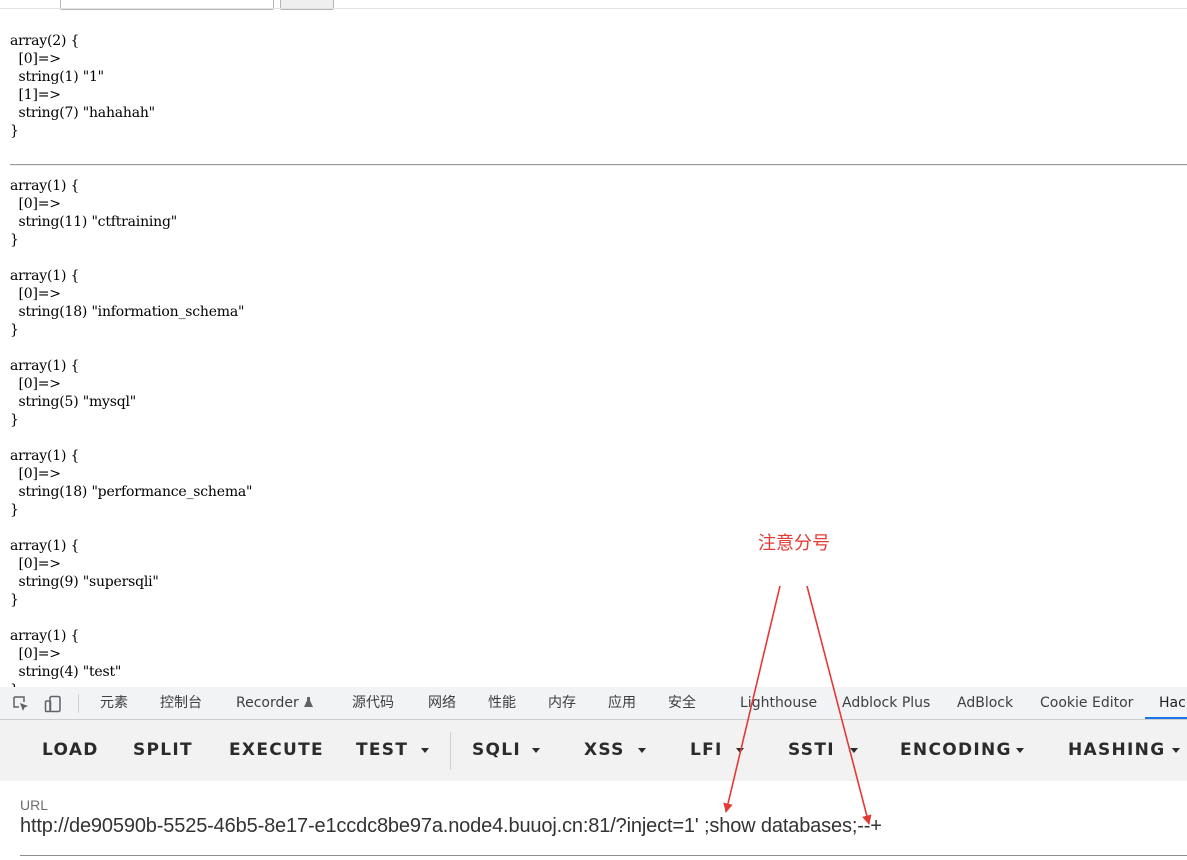 The width and height of the screenshot is (1187, 860). Describe the element at coordinates (496, 750) in the screenshot. I see `sqli-menu-button: SQLI` at that location.